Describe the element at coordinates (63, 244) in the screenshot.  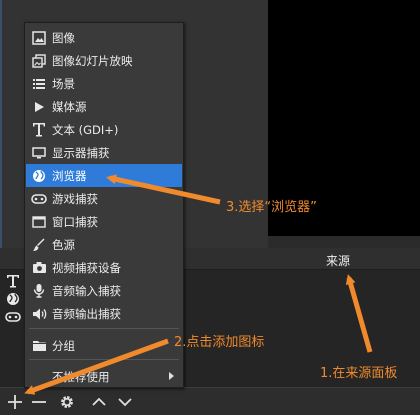
I see `menu-item-label: 色源` at that location.